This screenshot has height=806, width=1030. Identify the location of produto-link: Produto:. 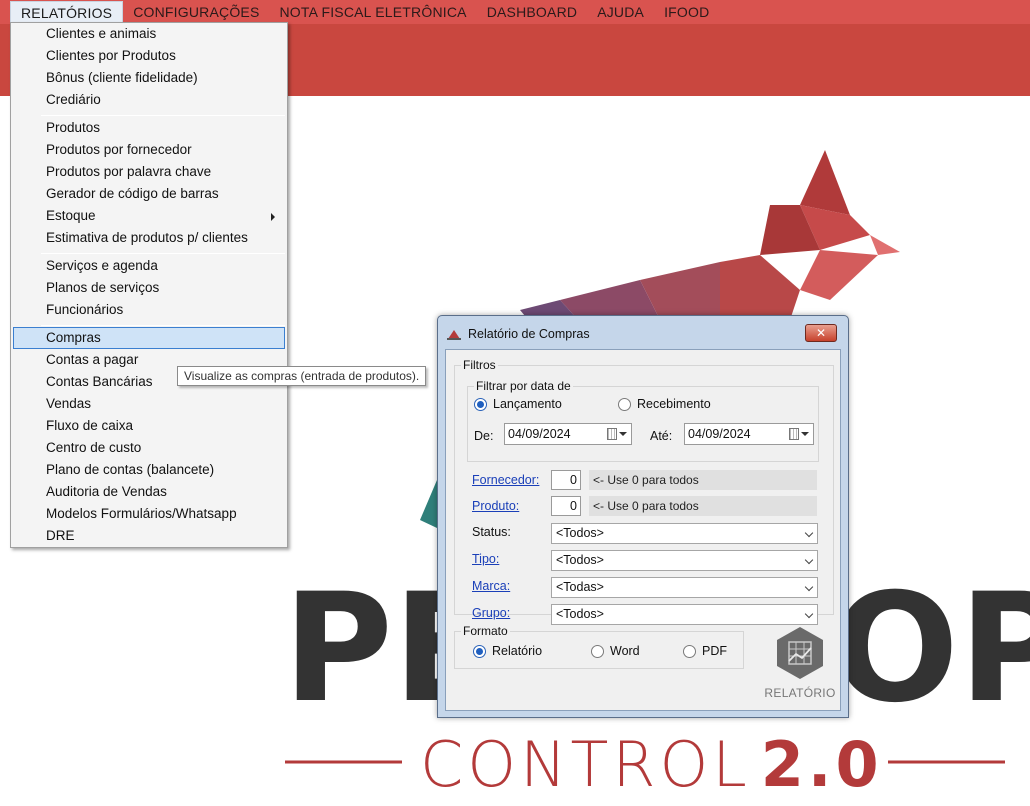
(495, 506).